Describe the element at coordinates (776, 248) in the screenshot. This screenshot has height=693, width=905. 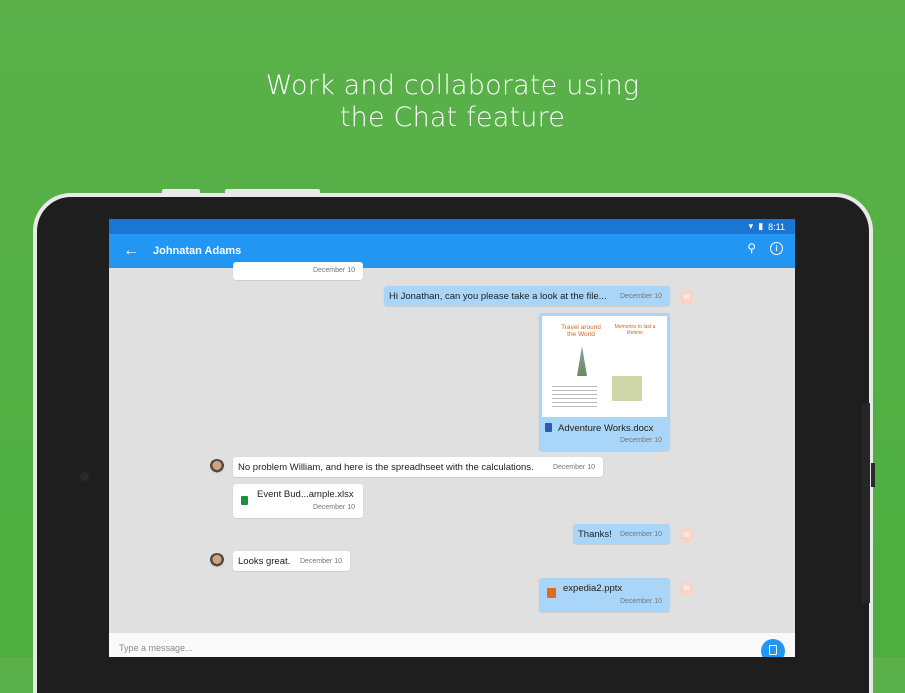
I see `info-icon: i` at that location.